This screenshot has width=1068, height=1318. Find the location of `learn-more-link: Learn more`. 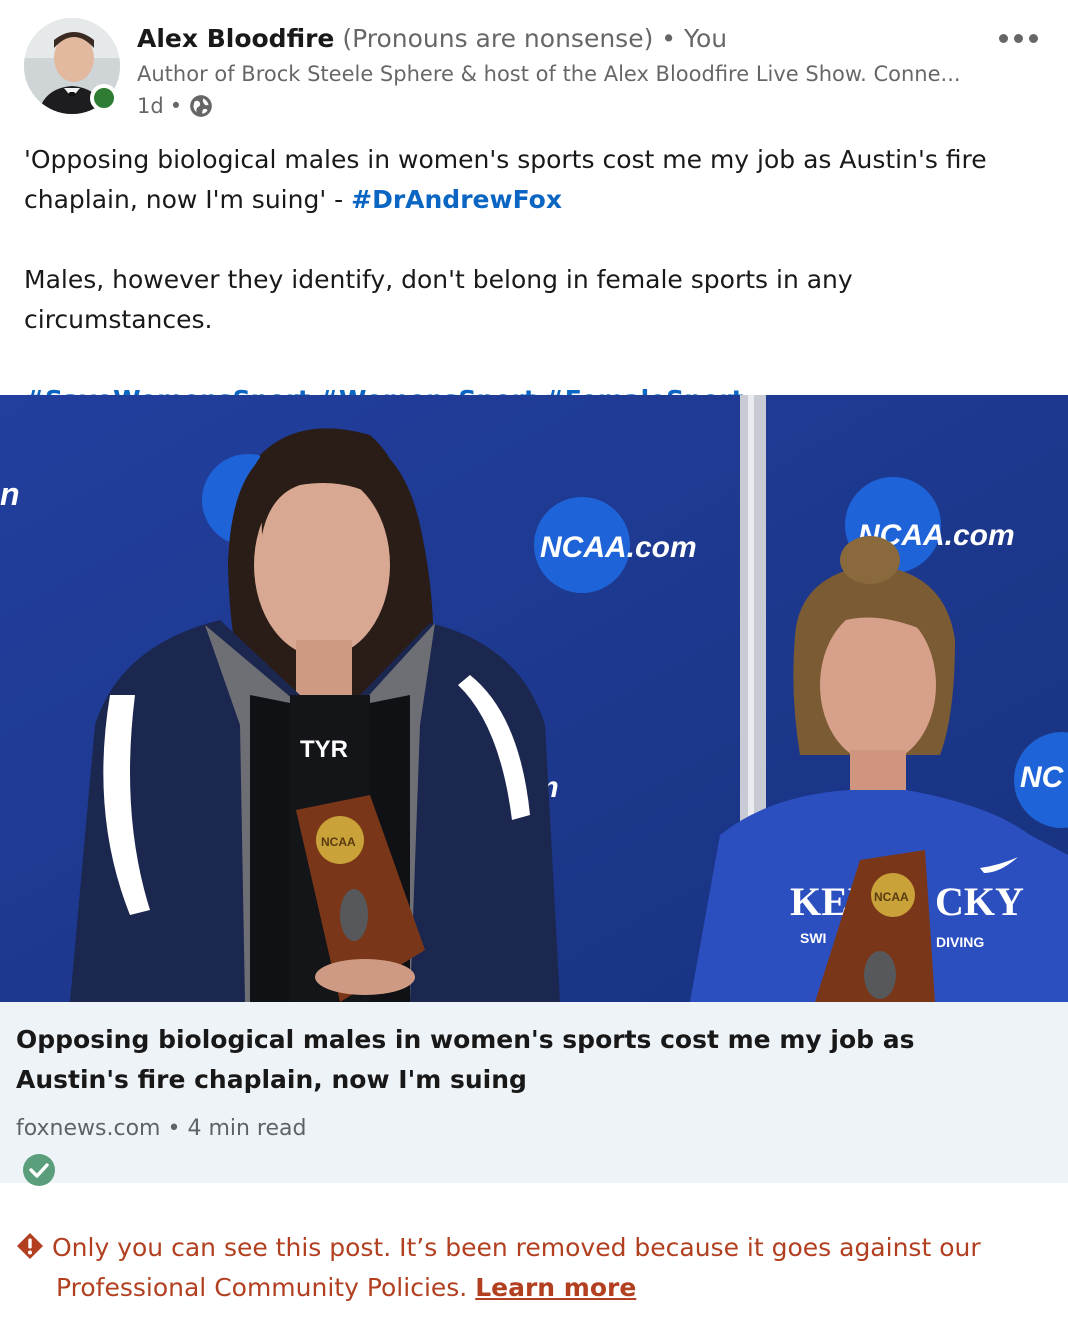

learn-more-link: Learn more is located at coordinates (555, 1287).